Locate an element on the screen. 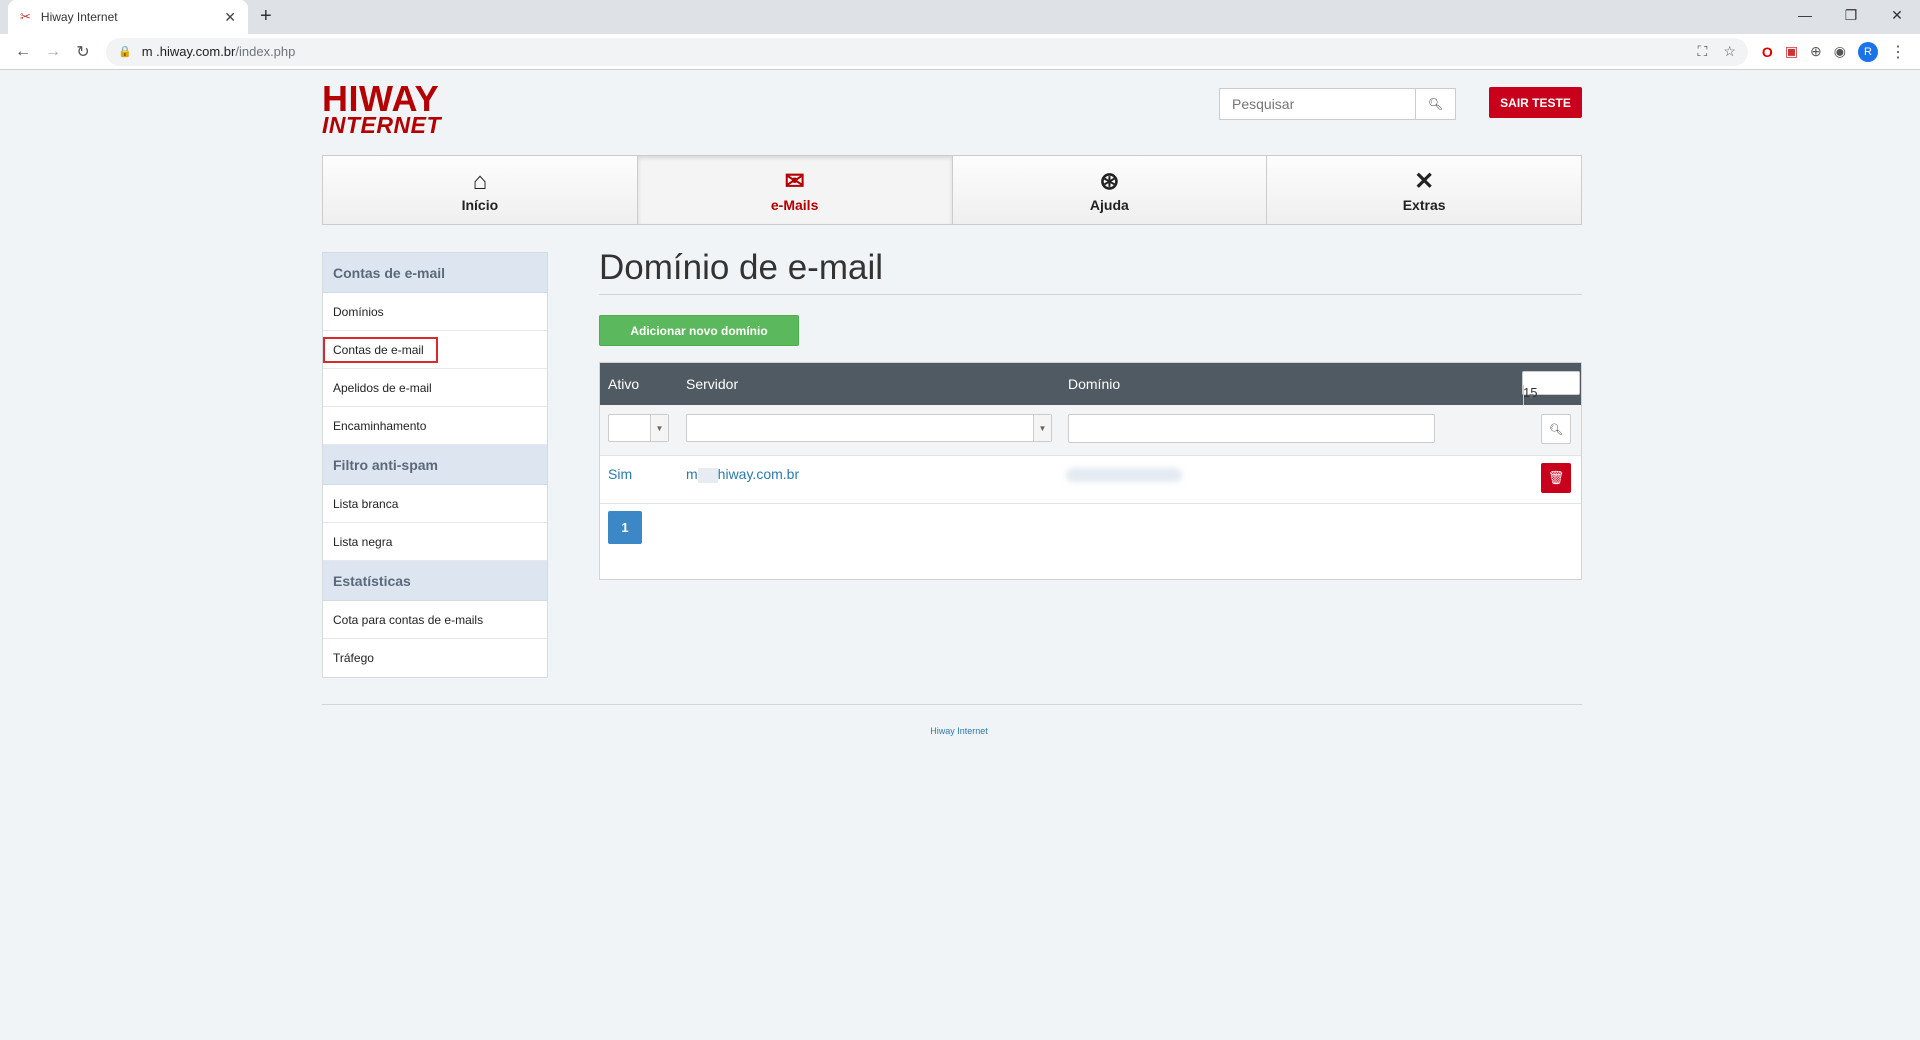 The image size is (1920, 1040). window-controls: — ❐ ✕ is located at coordinates (1851, 15).